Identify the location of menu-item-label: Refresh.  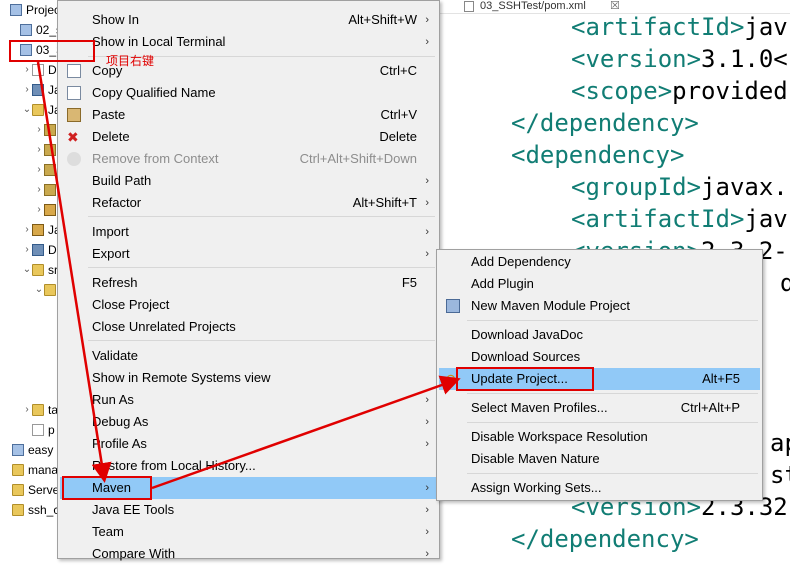
(115, 282).